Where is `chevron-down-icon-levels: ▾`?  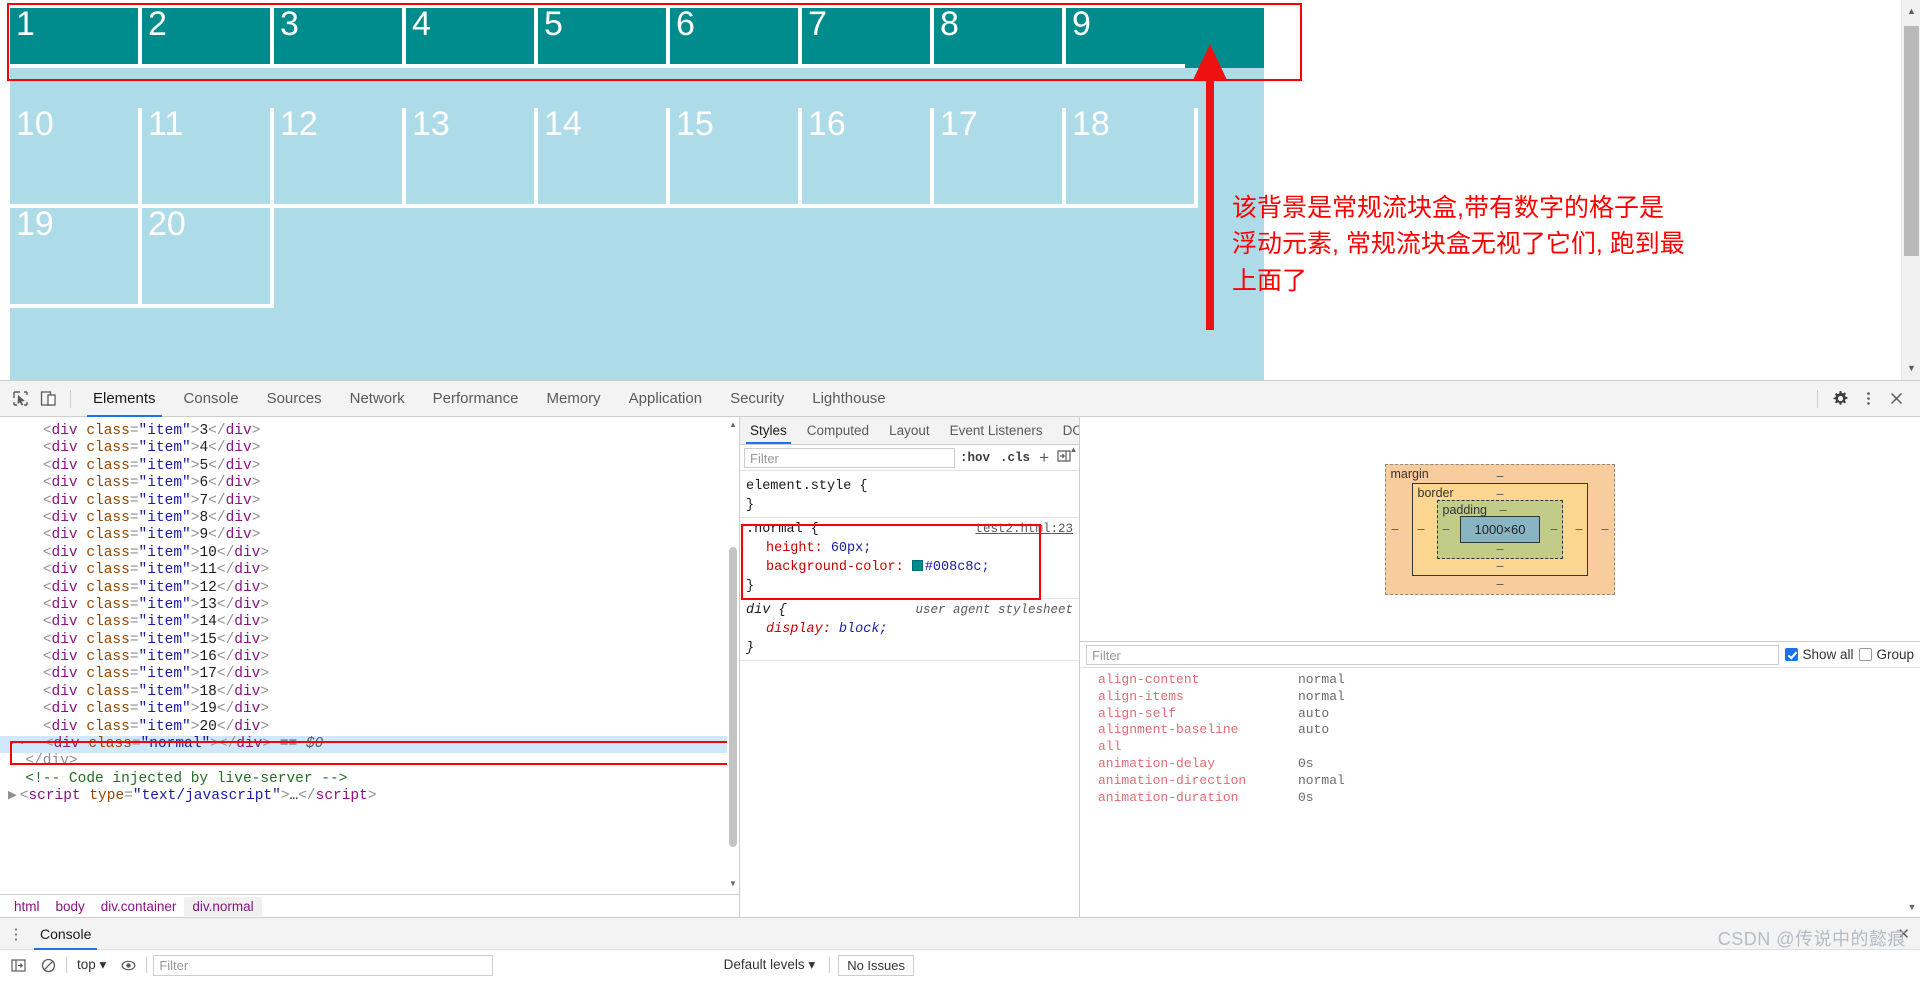 chevron-down-icon-levels: ▾ is located at coordinates (811, 964).